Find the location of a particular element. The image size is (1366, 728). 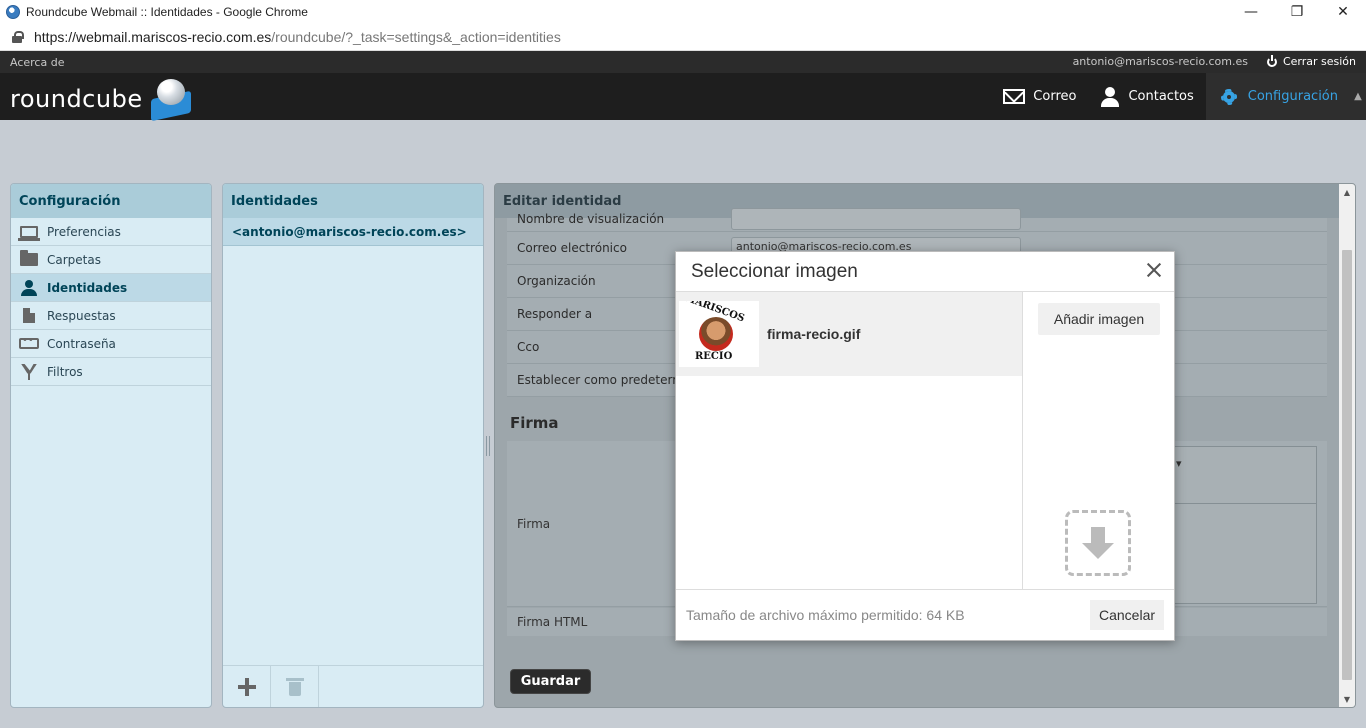

nav-settings: Configuración is located at coordinates (1277, 96).